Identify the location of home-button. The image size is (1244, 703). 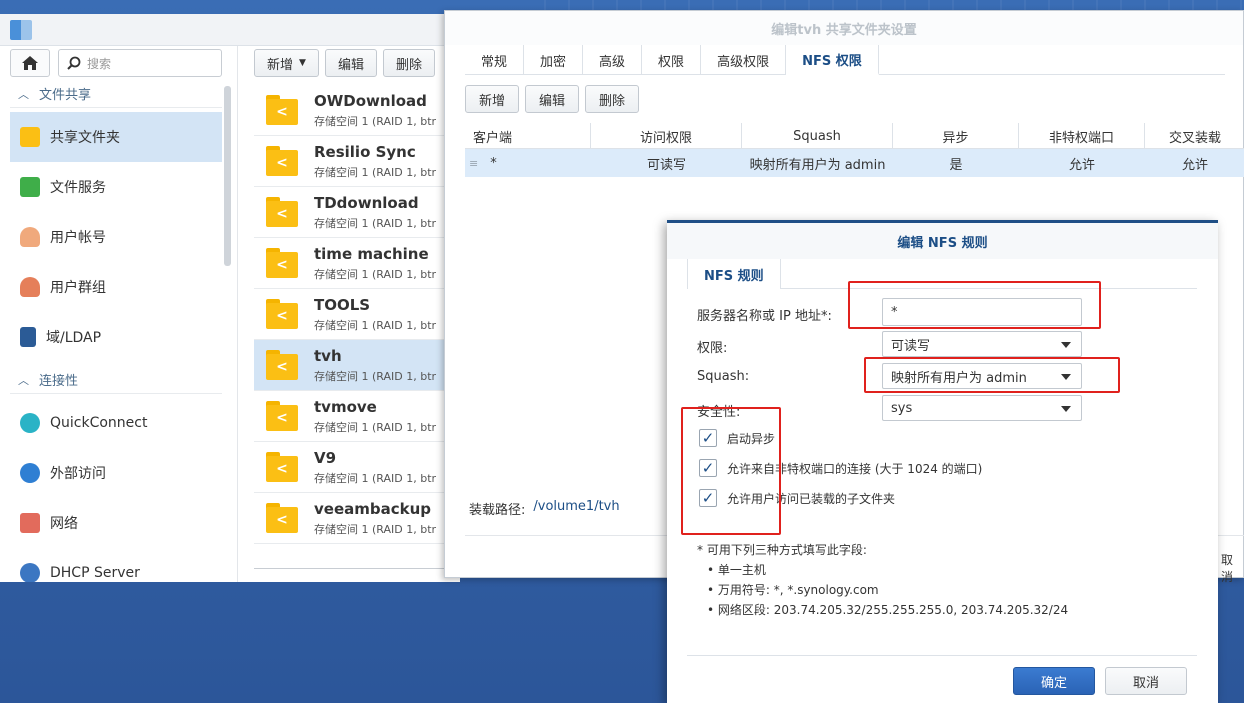
(30, 63).